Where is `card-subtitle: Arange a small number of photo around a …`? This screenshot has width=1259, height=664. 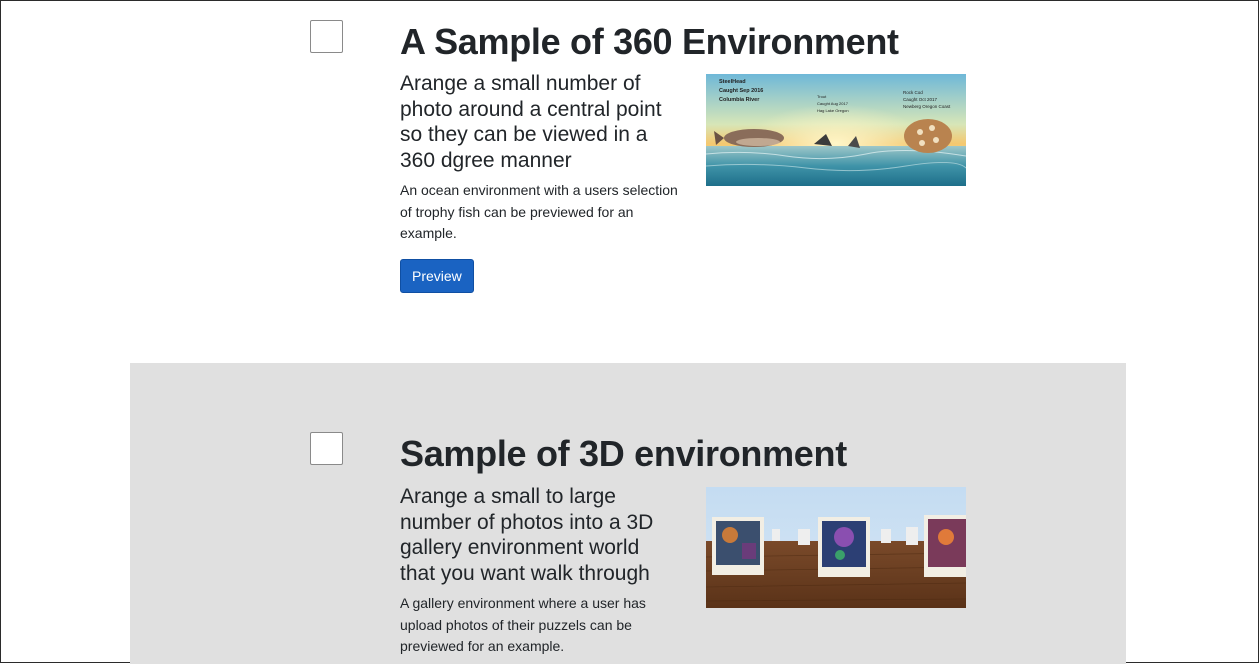
card-subtitle: Arange a small number of photo around a … is located at coordinates (531, 122).